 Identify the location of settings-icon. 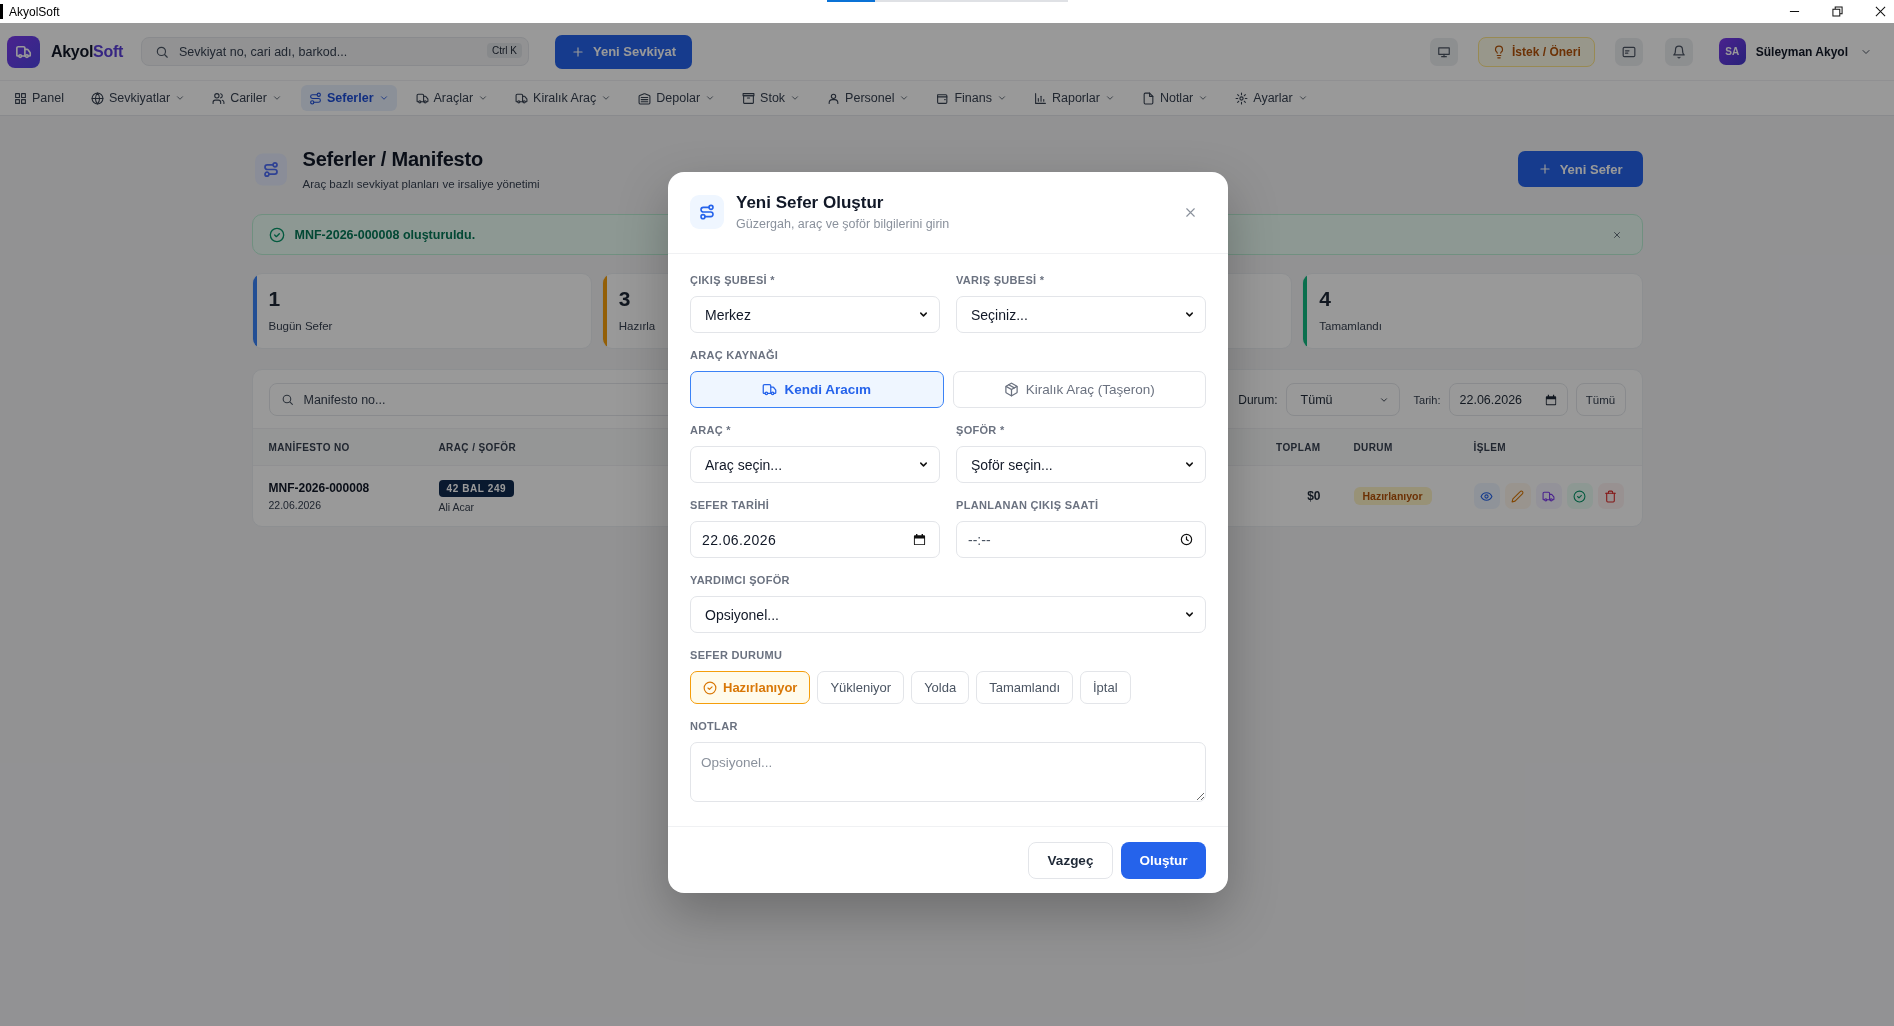
(1242, 98).